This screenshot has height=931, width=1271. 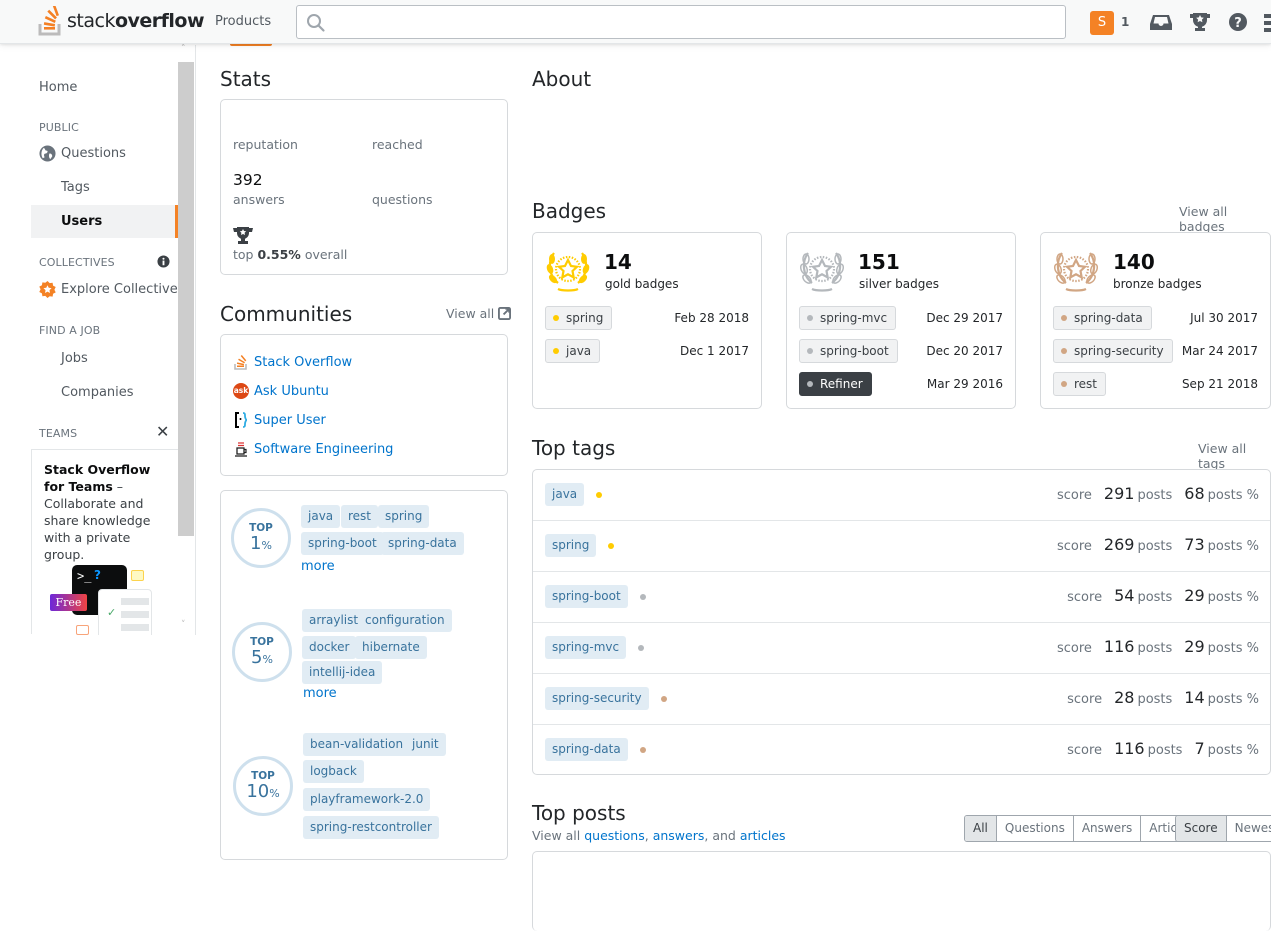 I want to click on badge-date: Dec 20 2017, so click(x=964, y=351).